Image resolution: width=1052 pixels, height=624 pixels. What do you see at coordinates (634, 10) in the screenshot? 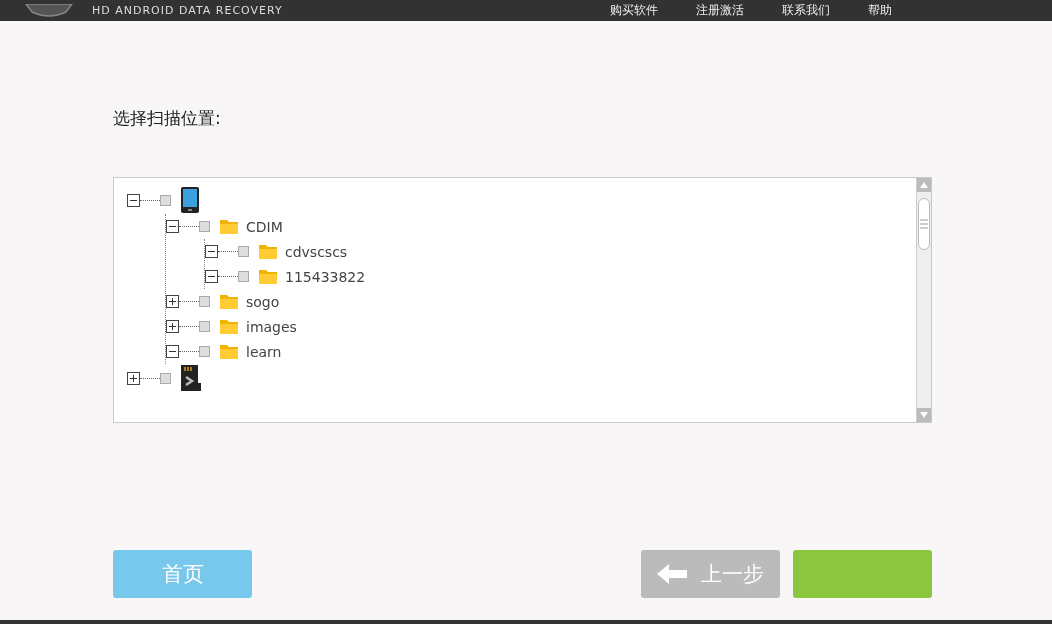
I see `menu-link: 购买软件` at bounding box center [634, 10].